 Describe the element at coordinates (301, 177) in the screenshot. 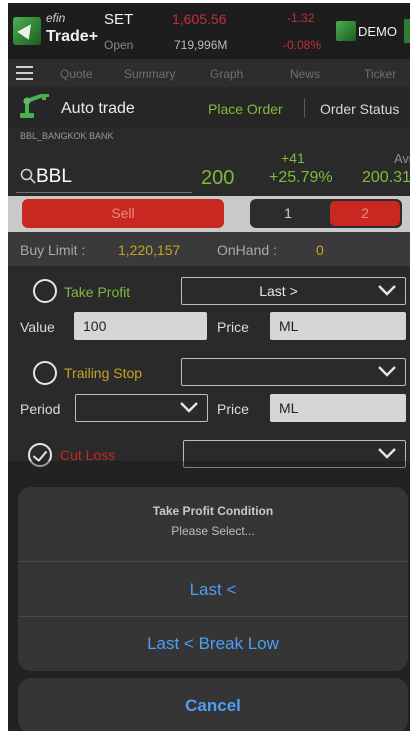

I see `price-change-pct: +25.79%` at that location.